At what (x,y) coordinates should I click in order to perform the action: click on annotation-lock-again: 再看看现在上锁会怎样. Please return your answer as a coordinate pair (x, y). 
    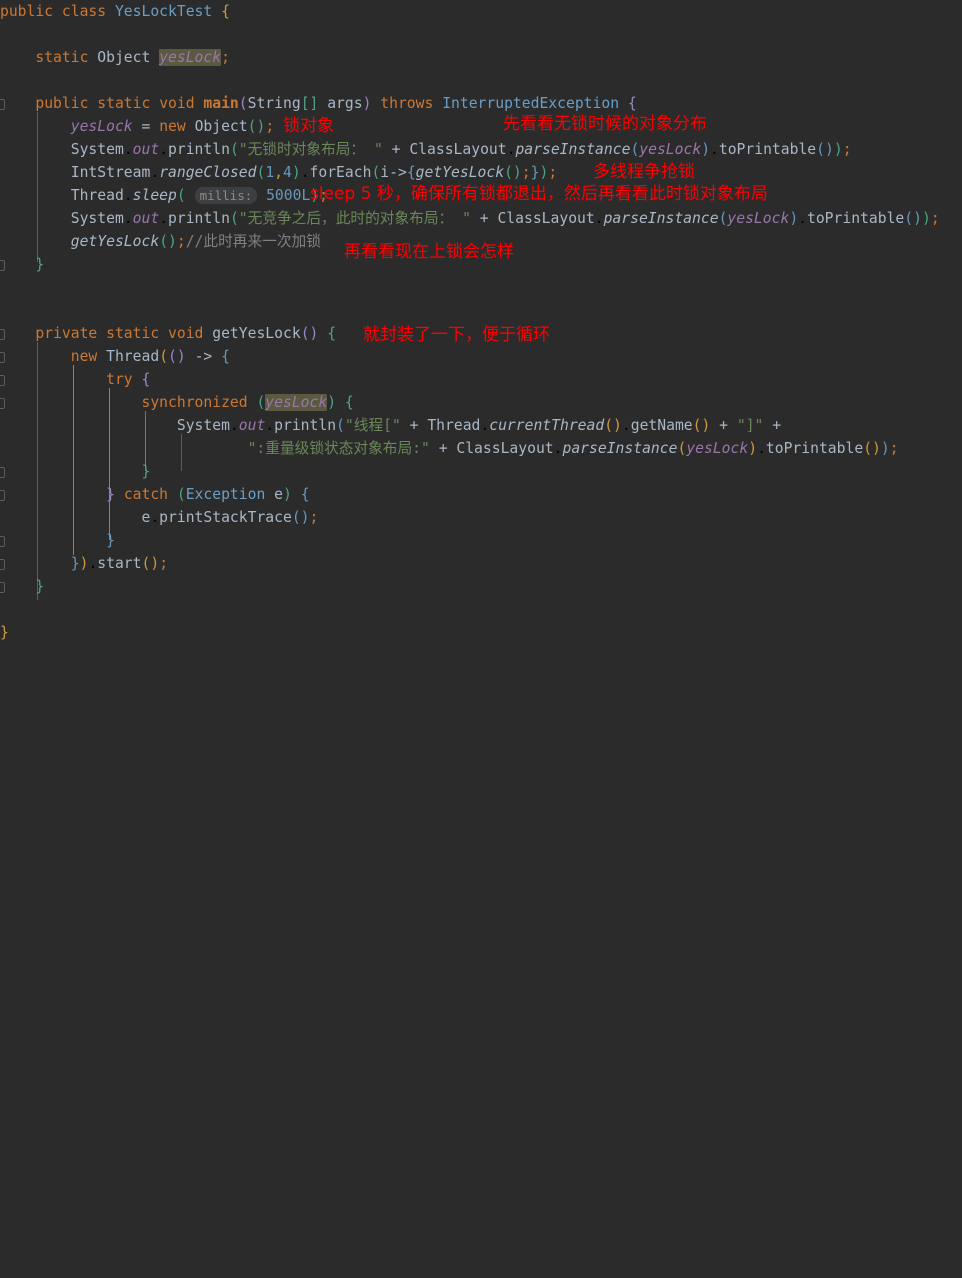
    Looking at the image, I should click on (429, 252).